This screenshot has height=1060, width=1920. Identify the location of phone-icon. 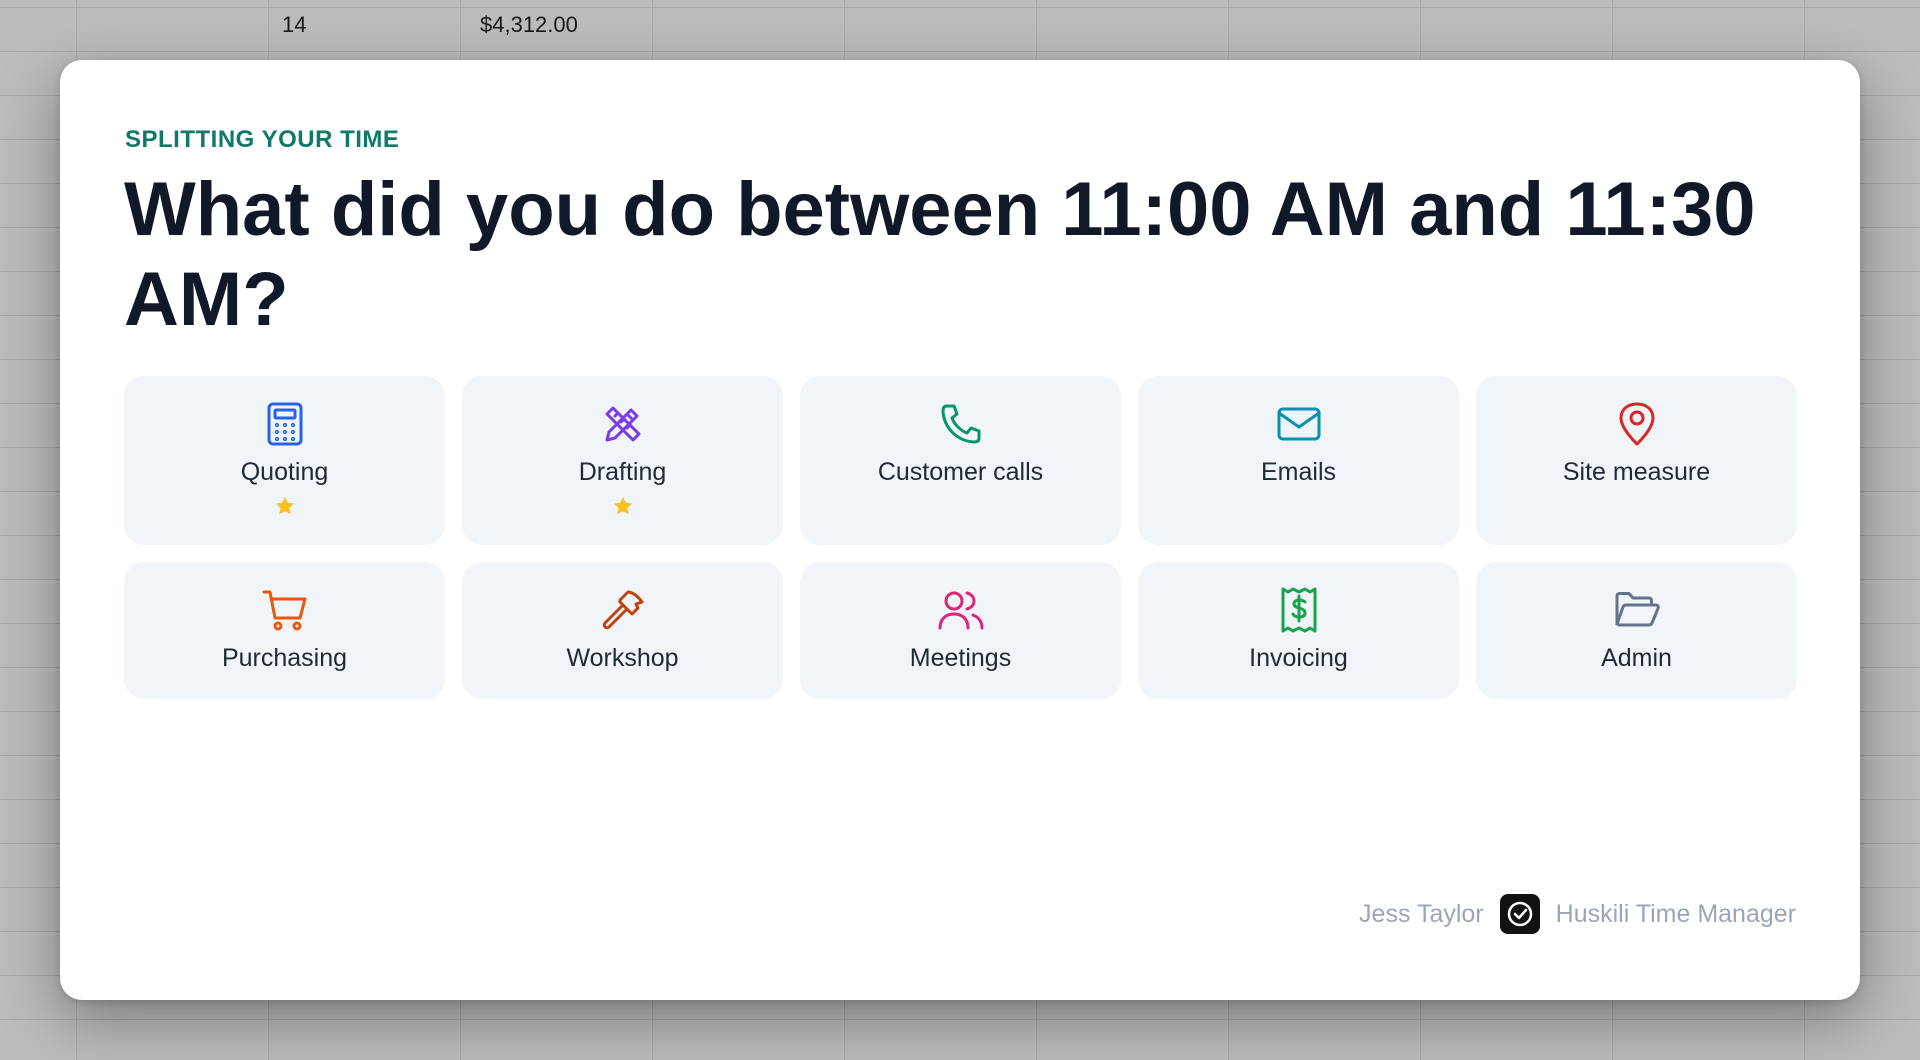
(961, 424).